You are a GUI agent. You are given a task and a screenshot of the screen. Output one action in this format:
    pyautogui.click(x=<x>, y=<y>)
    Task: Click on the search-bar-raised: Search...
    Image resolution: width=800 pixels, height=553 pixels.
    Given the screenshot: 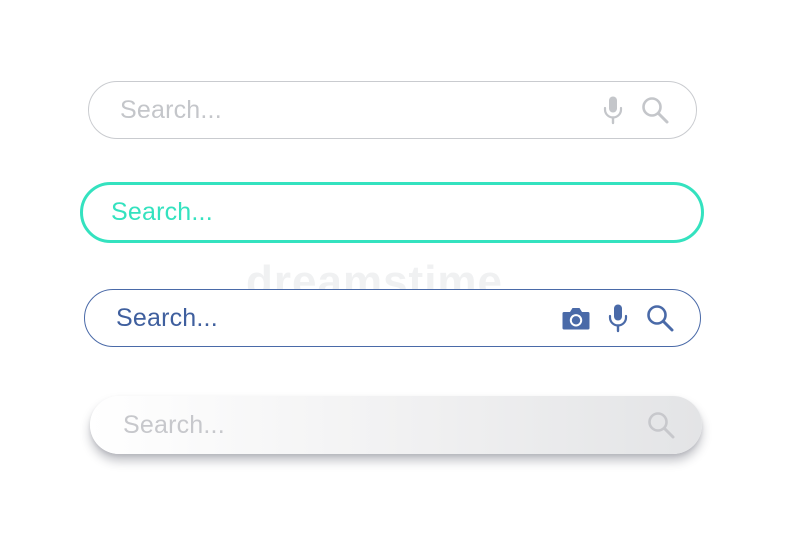 What is the action you would take?
    pyautogui.click(x=396, y=425)
    